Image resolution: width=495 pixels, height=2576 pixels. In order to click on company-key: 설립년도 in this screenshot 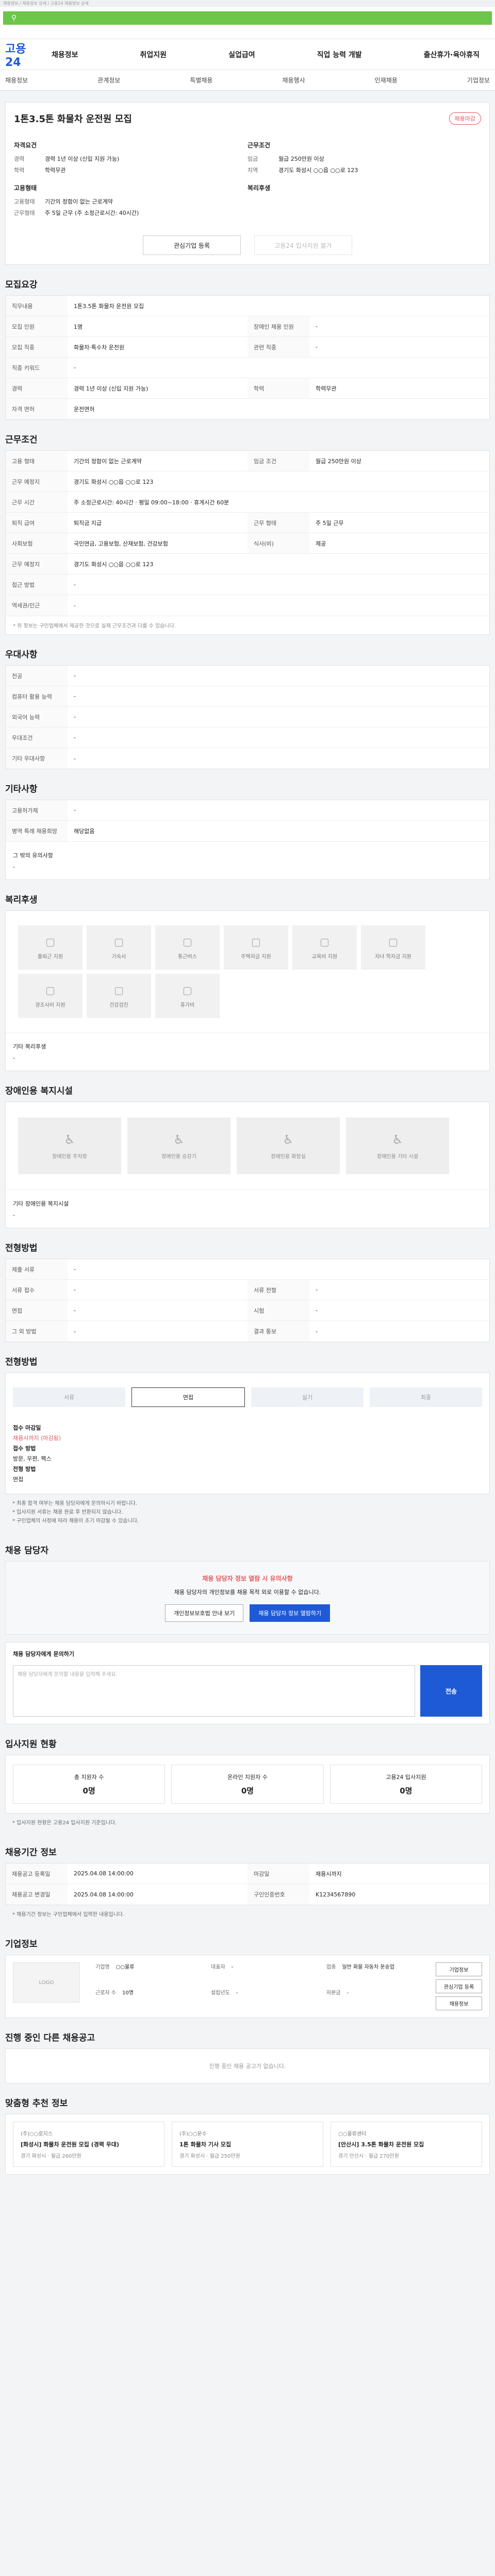, I will do `click(220, 1993)`.